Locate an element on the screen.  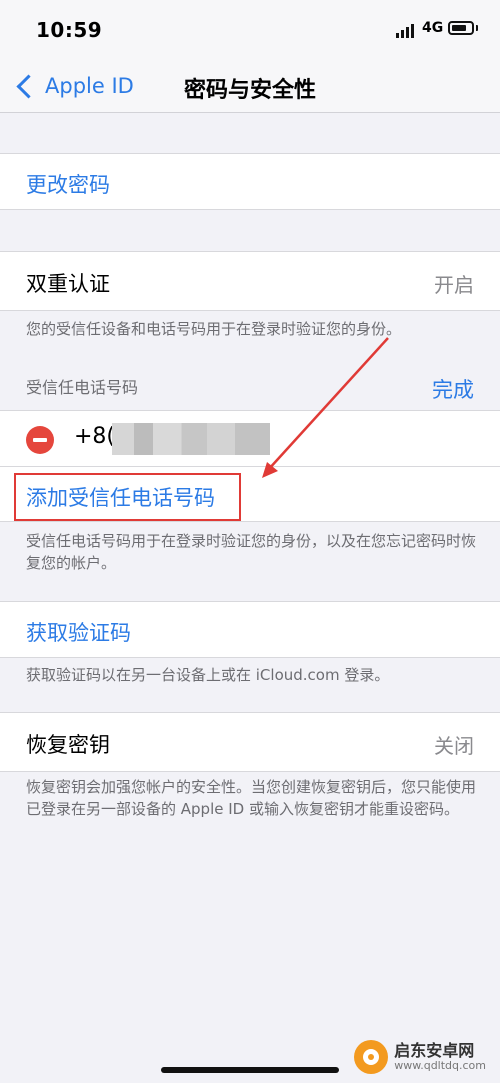
home-indicator is located at coordinates (250, 1070).